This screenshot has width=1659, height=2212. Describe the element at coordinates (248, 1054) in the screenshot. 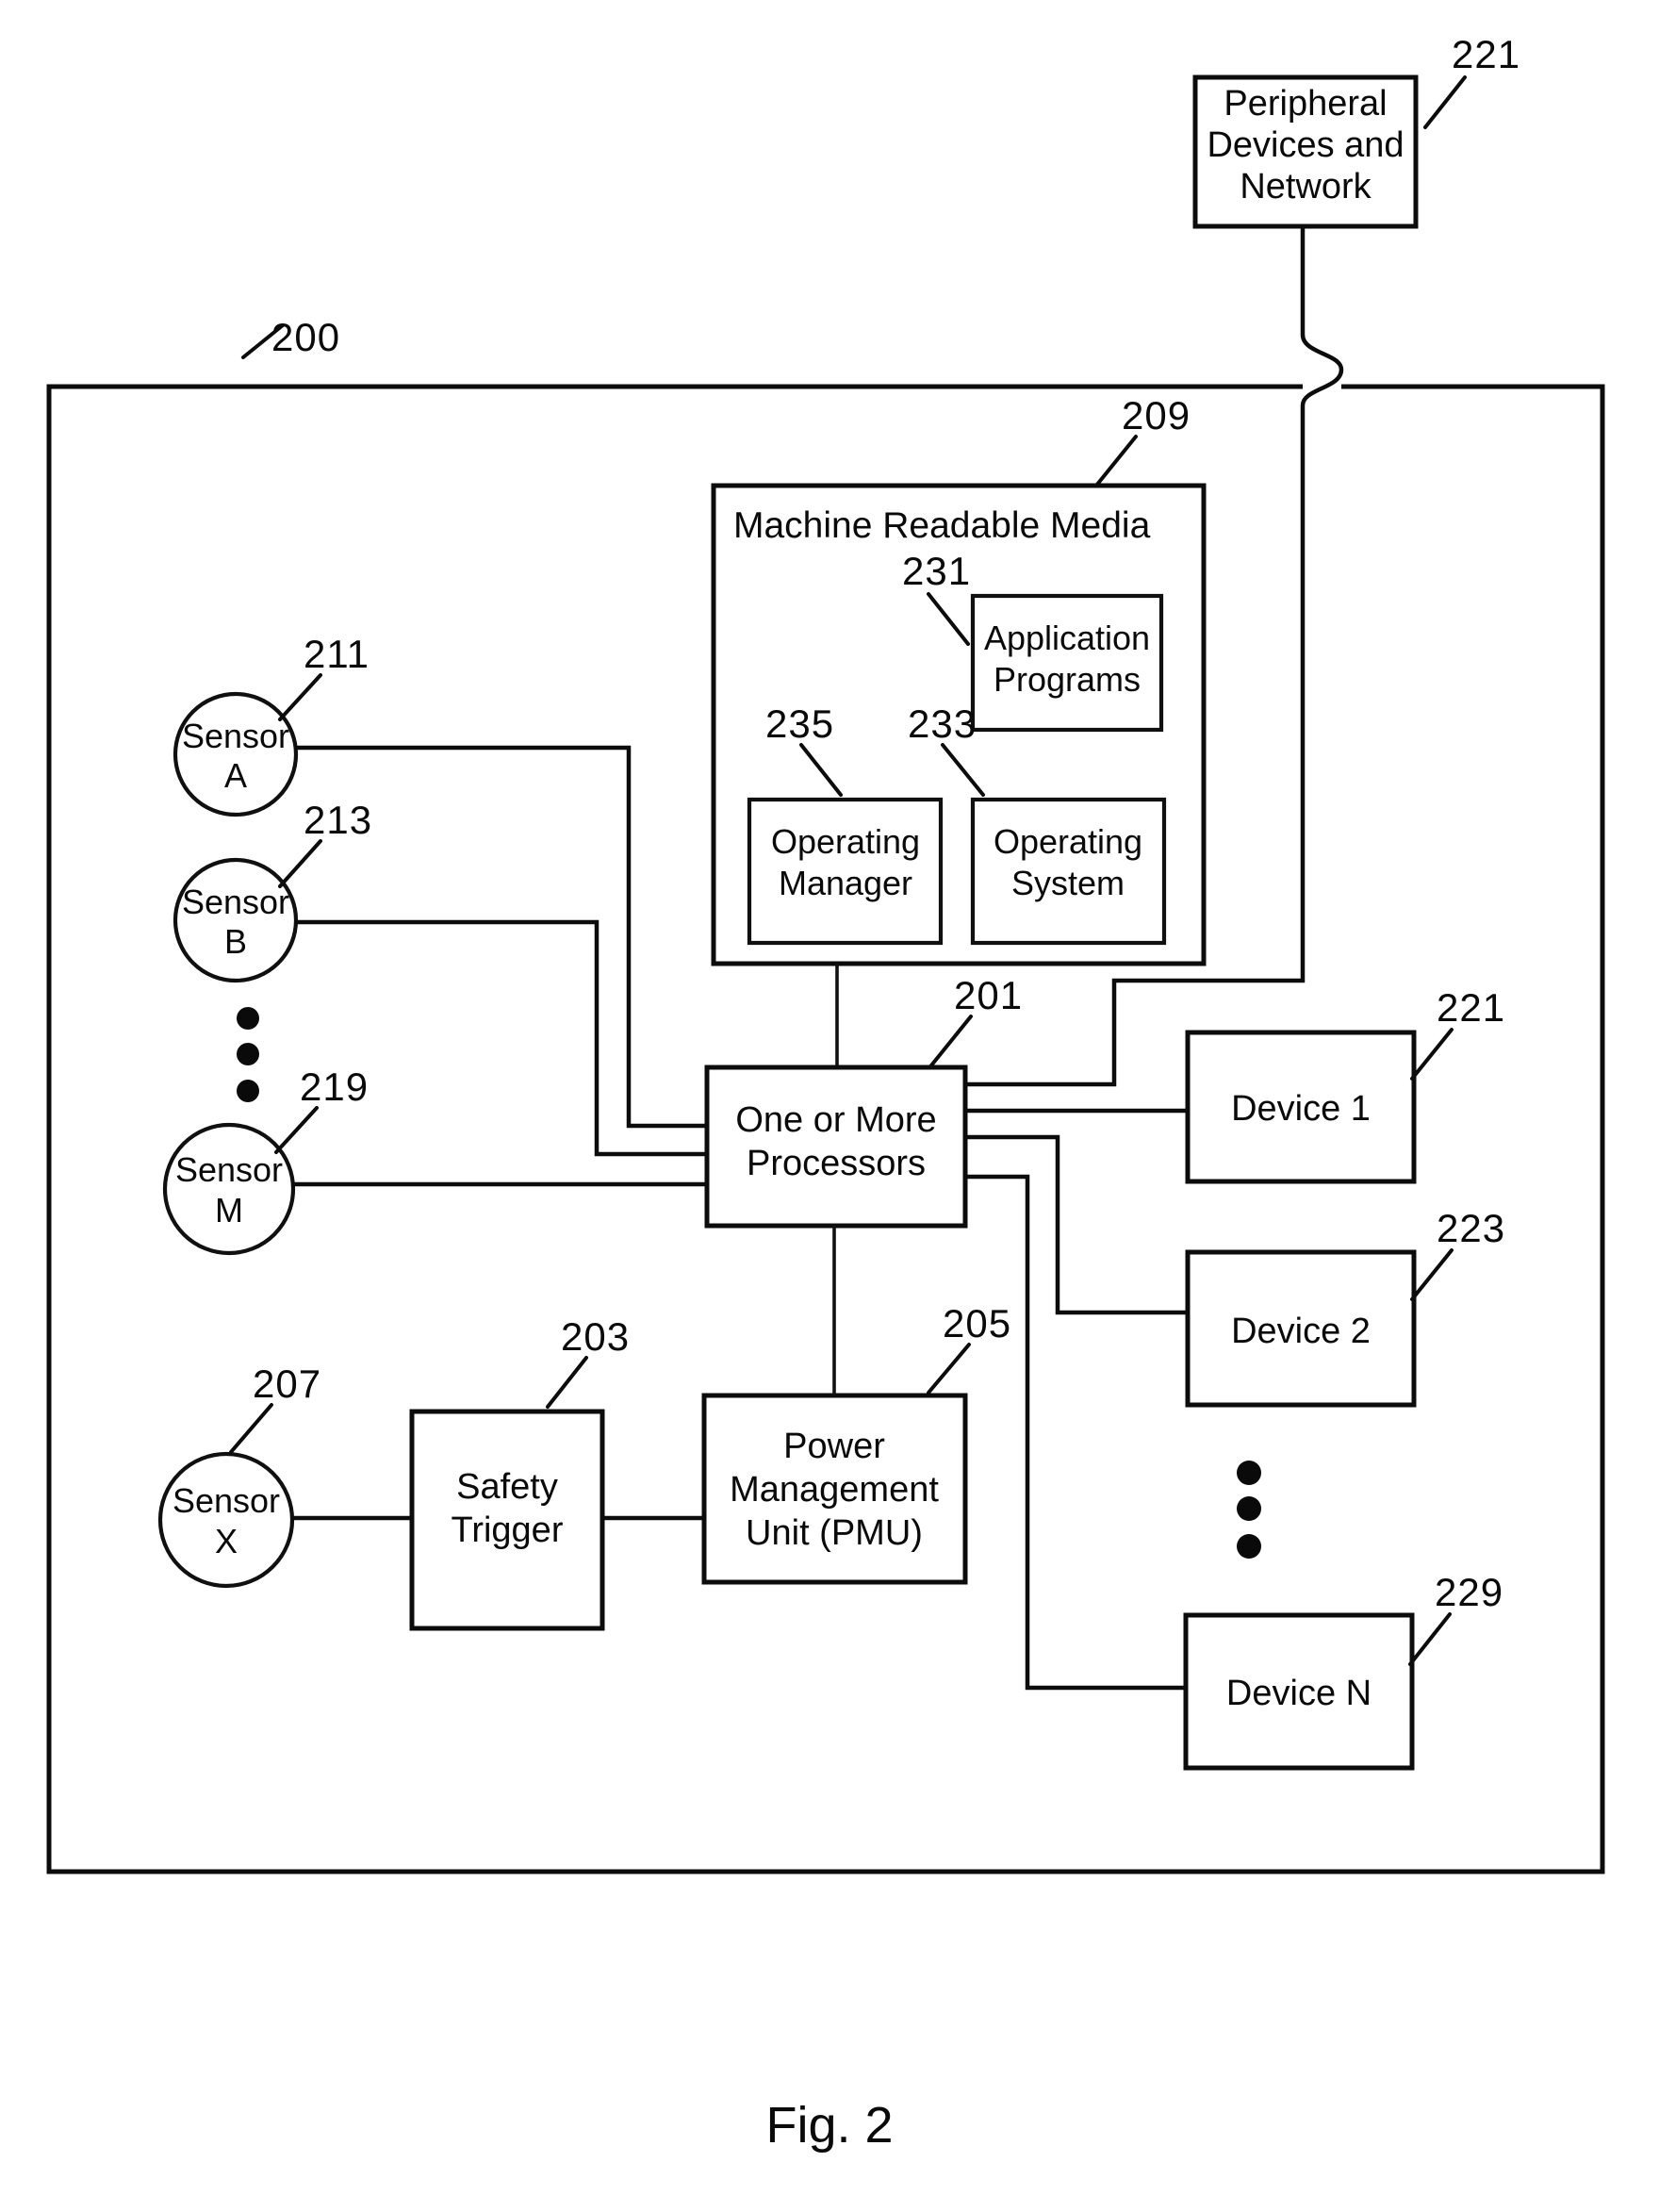

I see `sensor-list-ellipsis` at that location.